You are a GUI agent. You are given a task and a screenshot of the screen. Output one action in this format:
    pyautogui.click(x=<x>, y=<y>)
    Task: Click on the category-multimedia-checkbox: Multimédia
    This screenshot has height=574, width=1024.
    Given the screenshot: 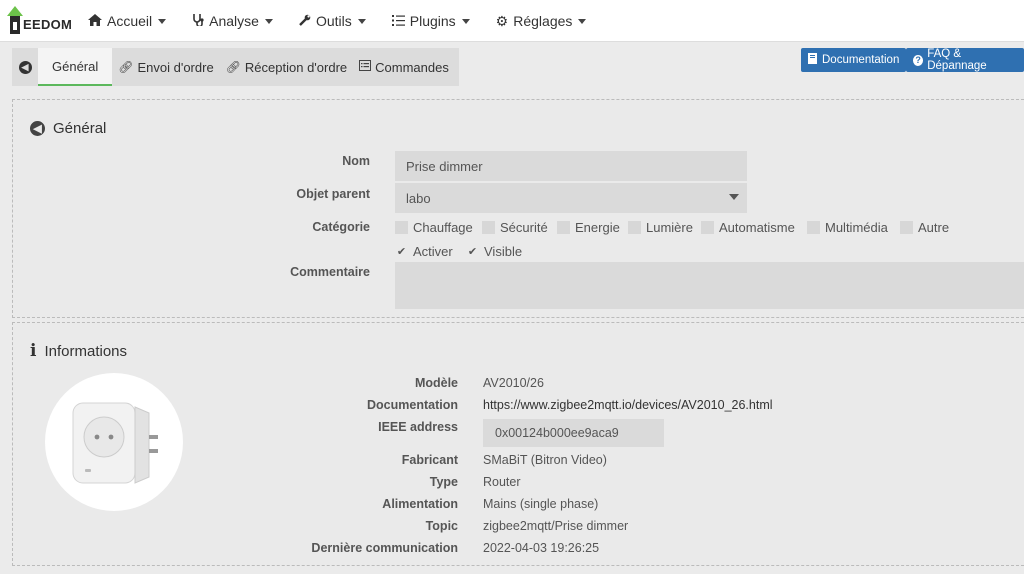 What is the action you would take?
    pyautogui.click(x=847, y=227)
    